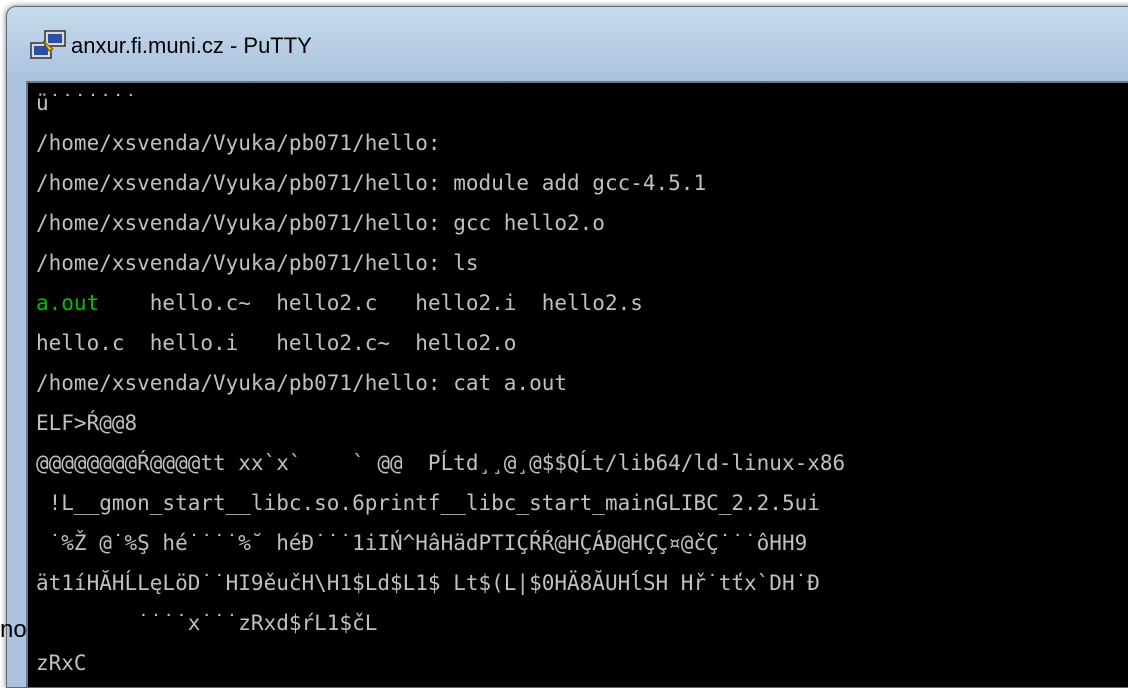 This screenshot has width=1128, height=688. Describe the element at coordinates (61, 663) in the screenshot. I see `terminal-line: zRxC` at that location.